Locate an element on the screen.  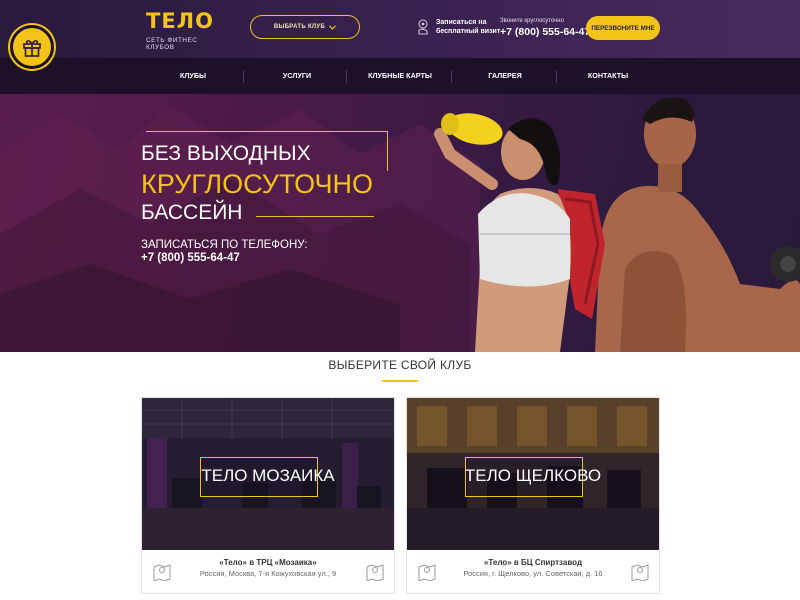
nav-item-club-cards: КЛУБНЫЕ КАРТЫ is located at coordinates (400, 76).